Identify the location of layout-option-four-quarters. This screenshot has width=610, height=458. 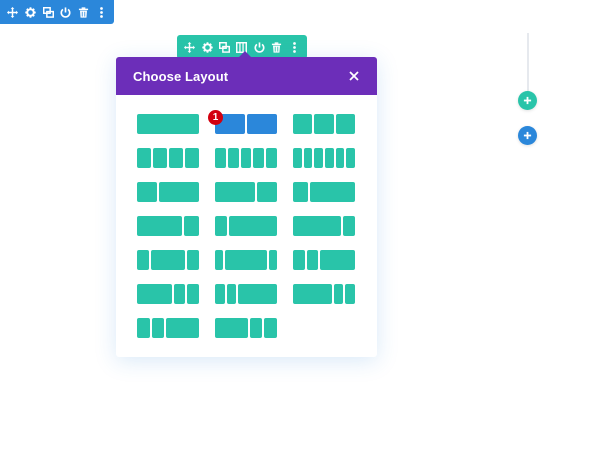
(168, 158).